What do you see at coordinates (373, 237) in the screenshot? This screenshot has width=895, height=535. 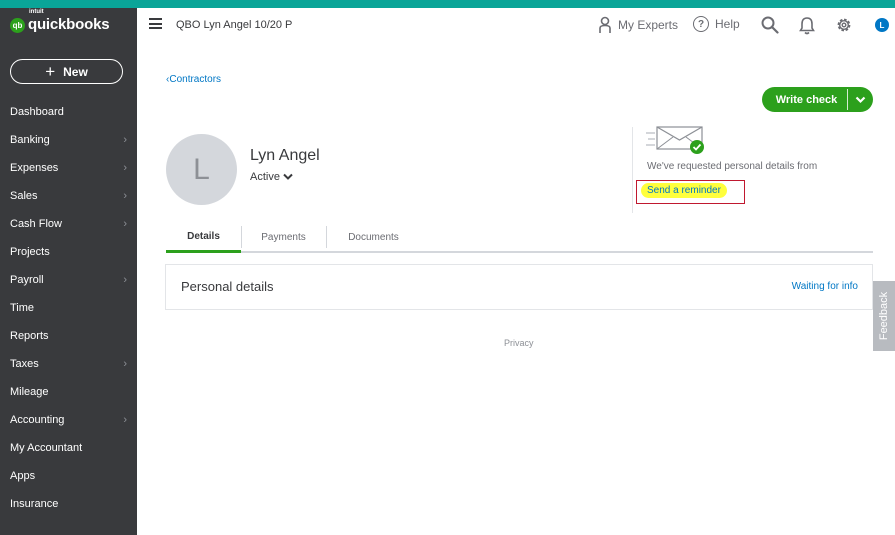 I see `tab-documents: Documents` at bounding box center [373, 237].